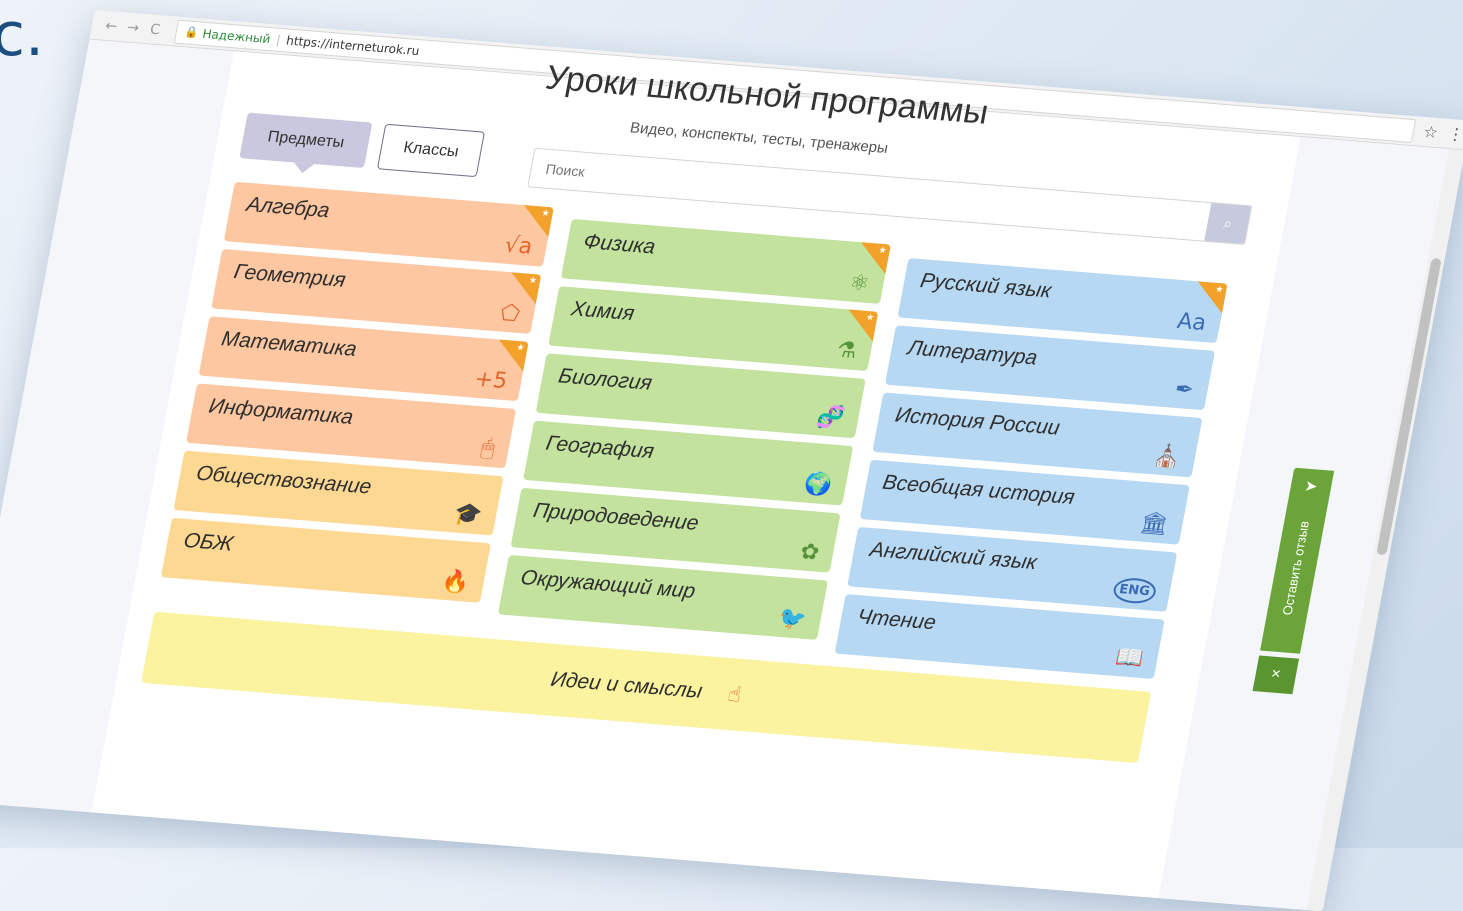 This screenshot has height=911, width=1463. Describe the element at coordinates (1296, 568) in the screenshot. I see `feedback-label: Оставить отзыв` at that location.